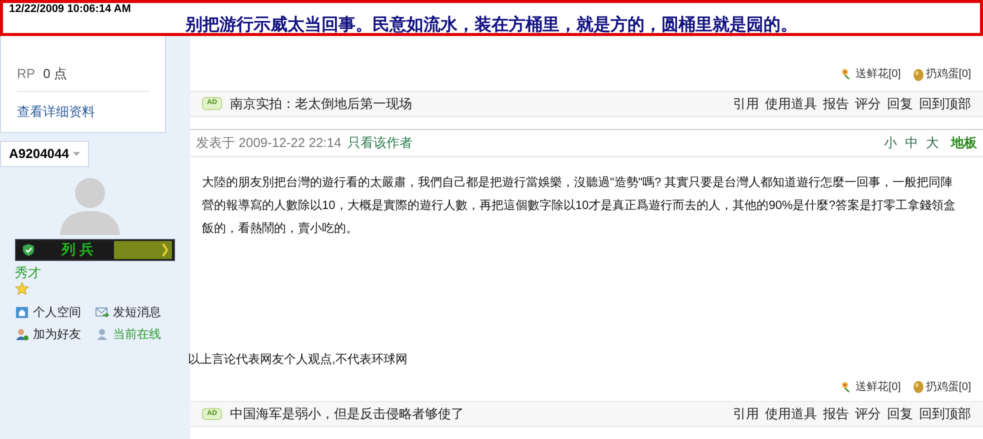  I want to click on profile-value: 0 点, so click(55, 73).